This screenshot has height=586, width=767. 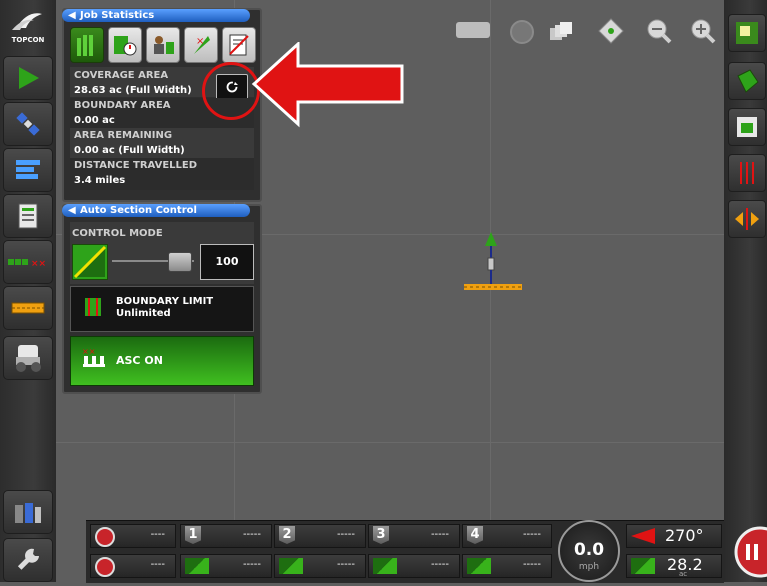 I want to click on job-statistics-title-bar: ◀ Job Statistics, so click(x=156, y=15).